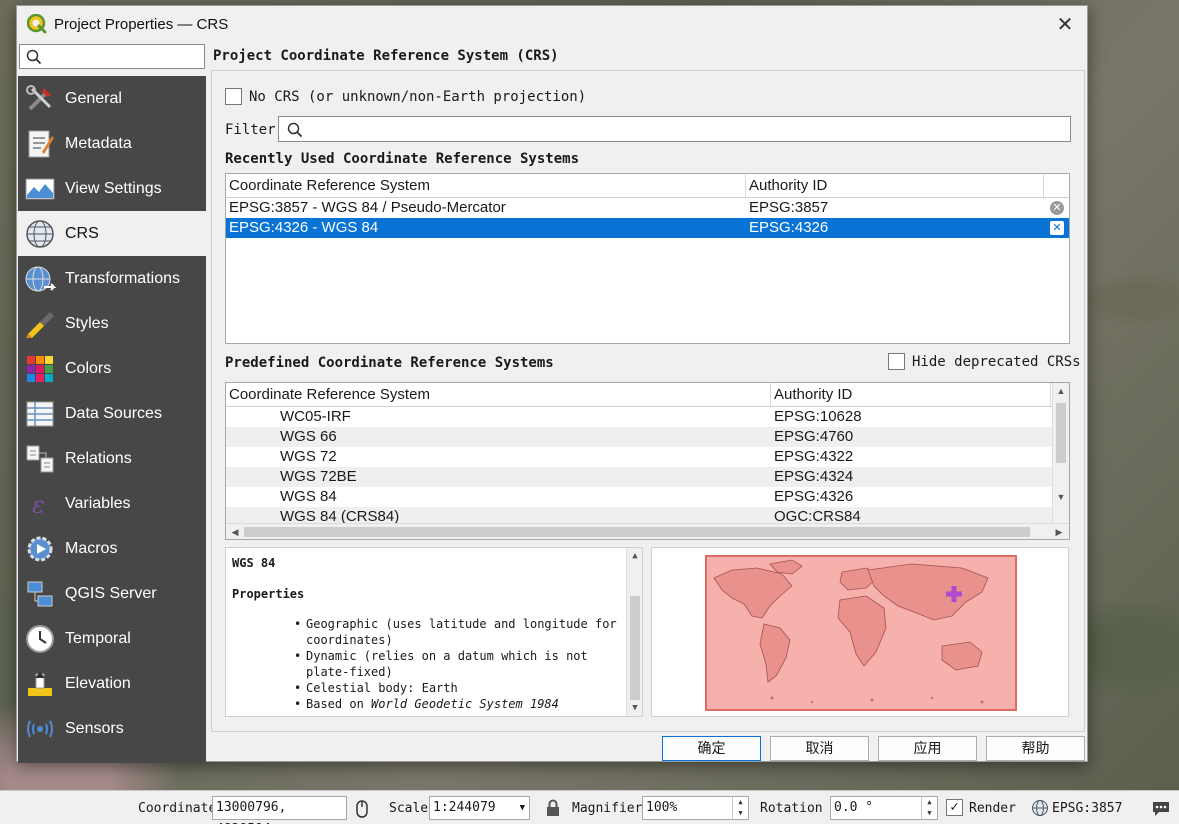 This screenshot has width=1179, height=824. I want to click on table-header: Coordinate Reference System Authority ID, so click(647, 395).